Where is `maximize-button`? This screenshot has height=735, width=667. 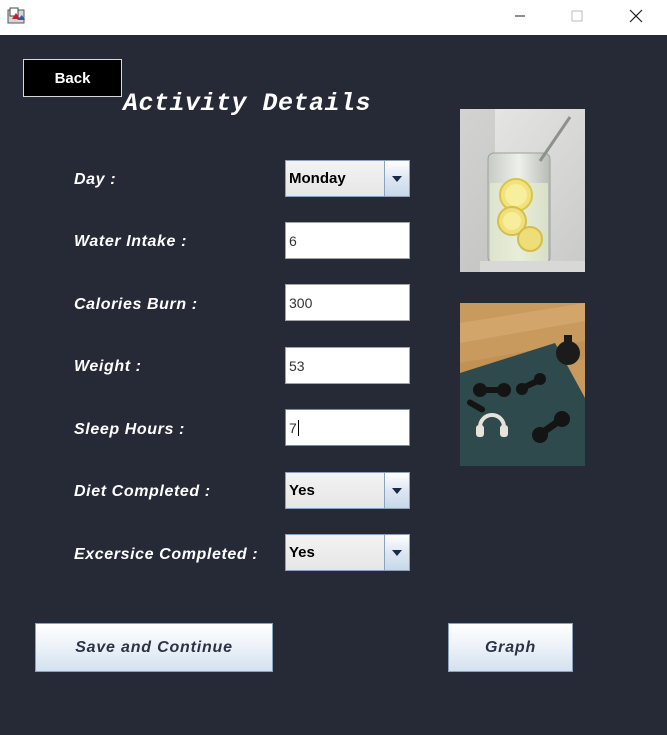
maximize-button is located at coordinates (577, 16).